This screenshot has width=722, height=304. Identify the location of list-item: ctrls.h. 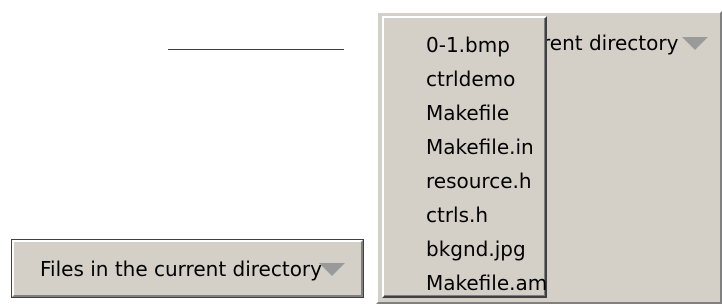
(486, 215).